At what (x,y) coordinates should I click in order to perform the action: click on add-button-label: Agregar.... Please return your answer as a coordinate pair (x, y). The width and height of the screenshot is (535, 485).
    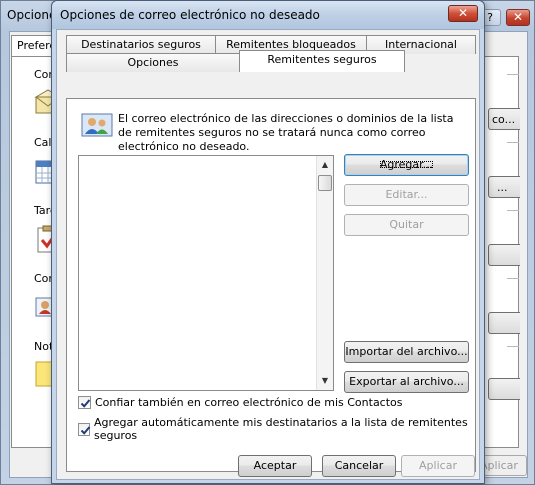
    Looking at the image, I should click on (406, 164).